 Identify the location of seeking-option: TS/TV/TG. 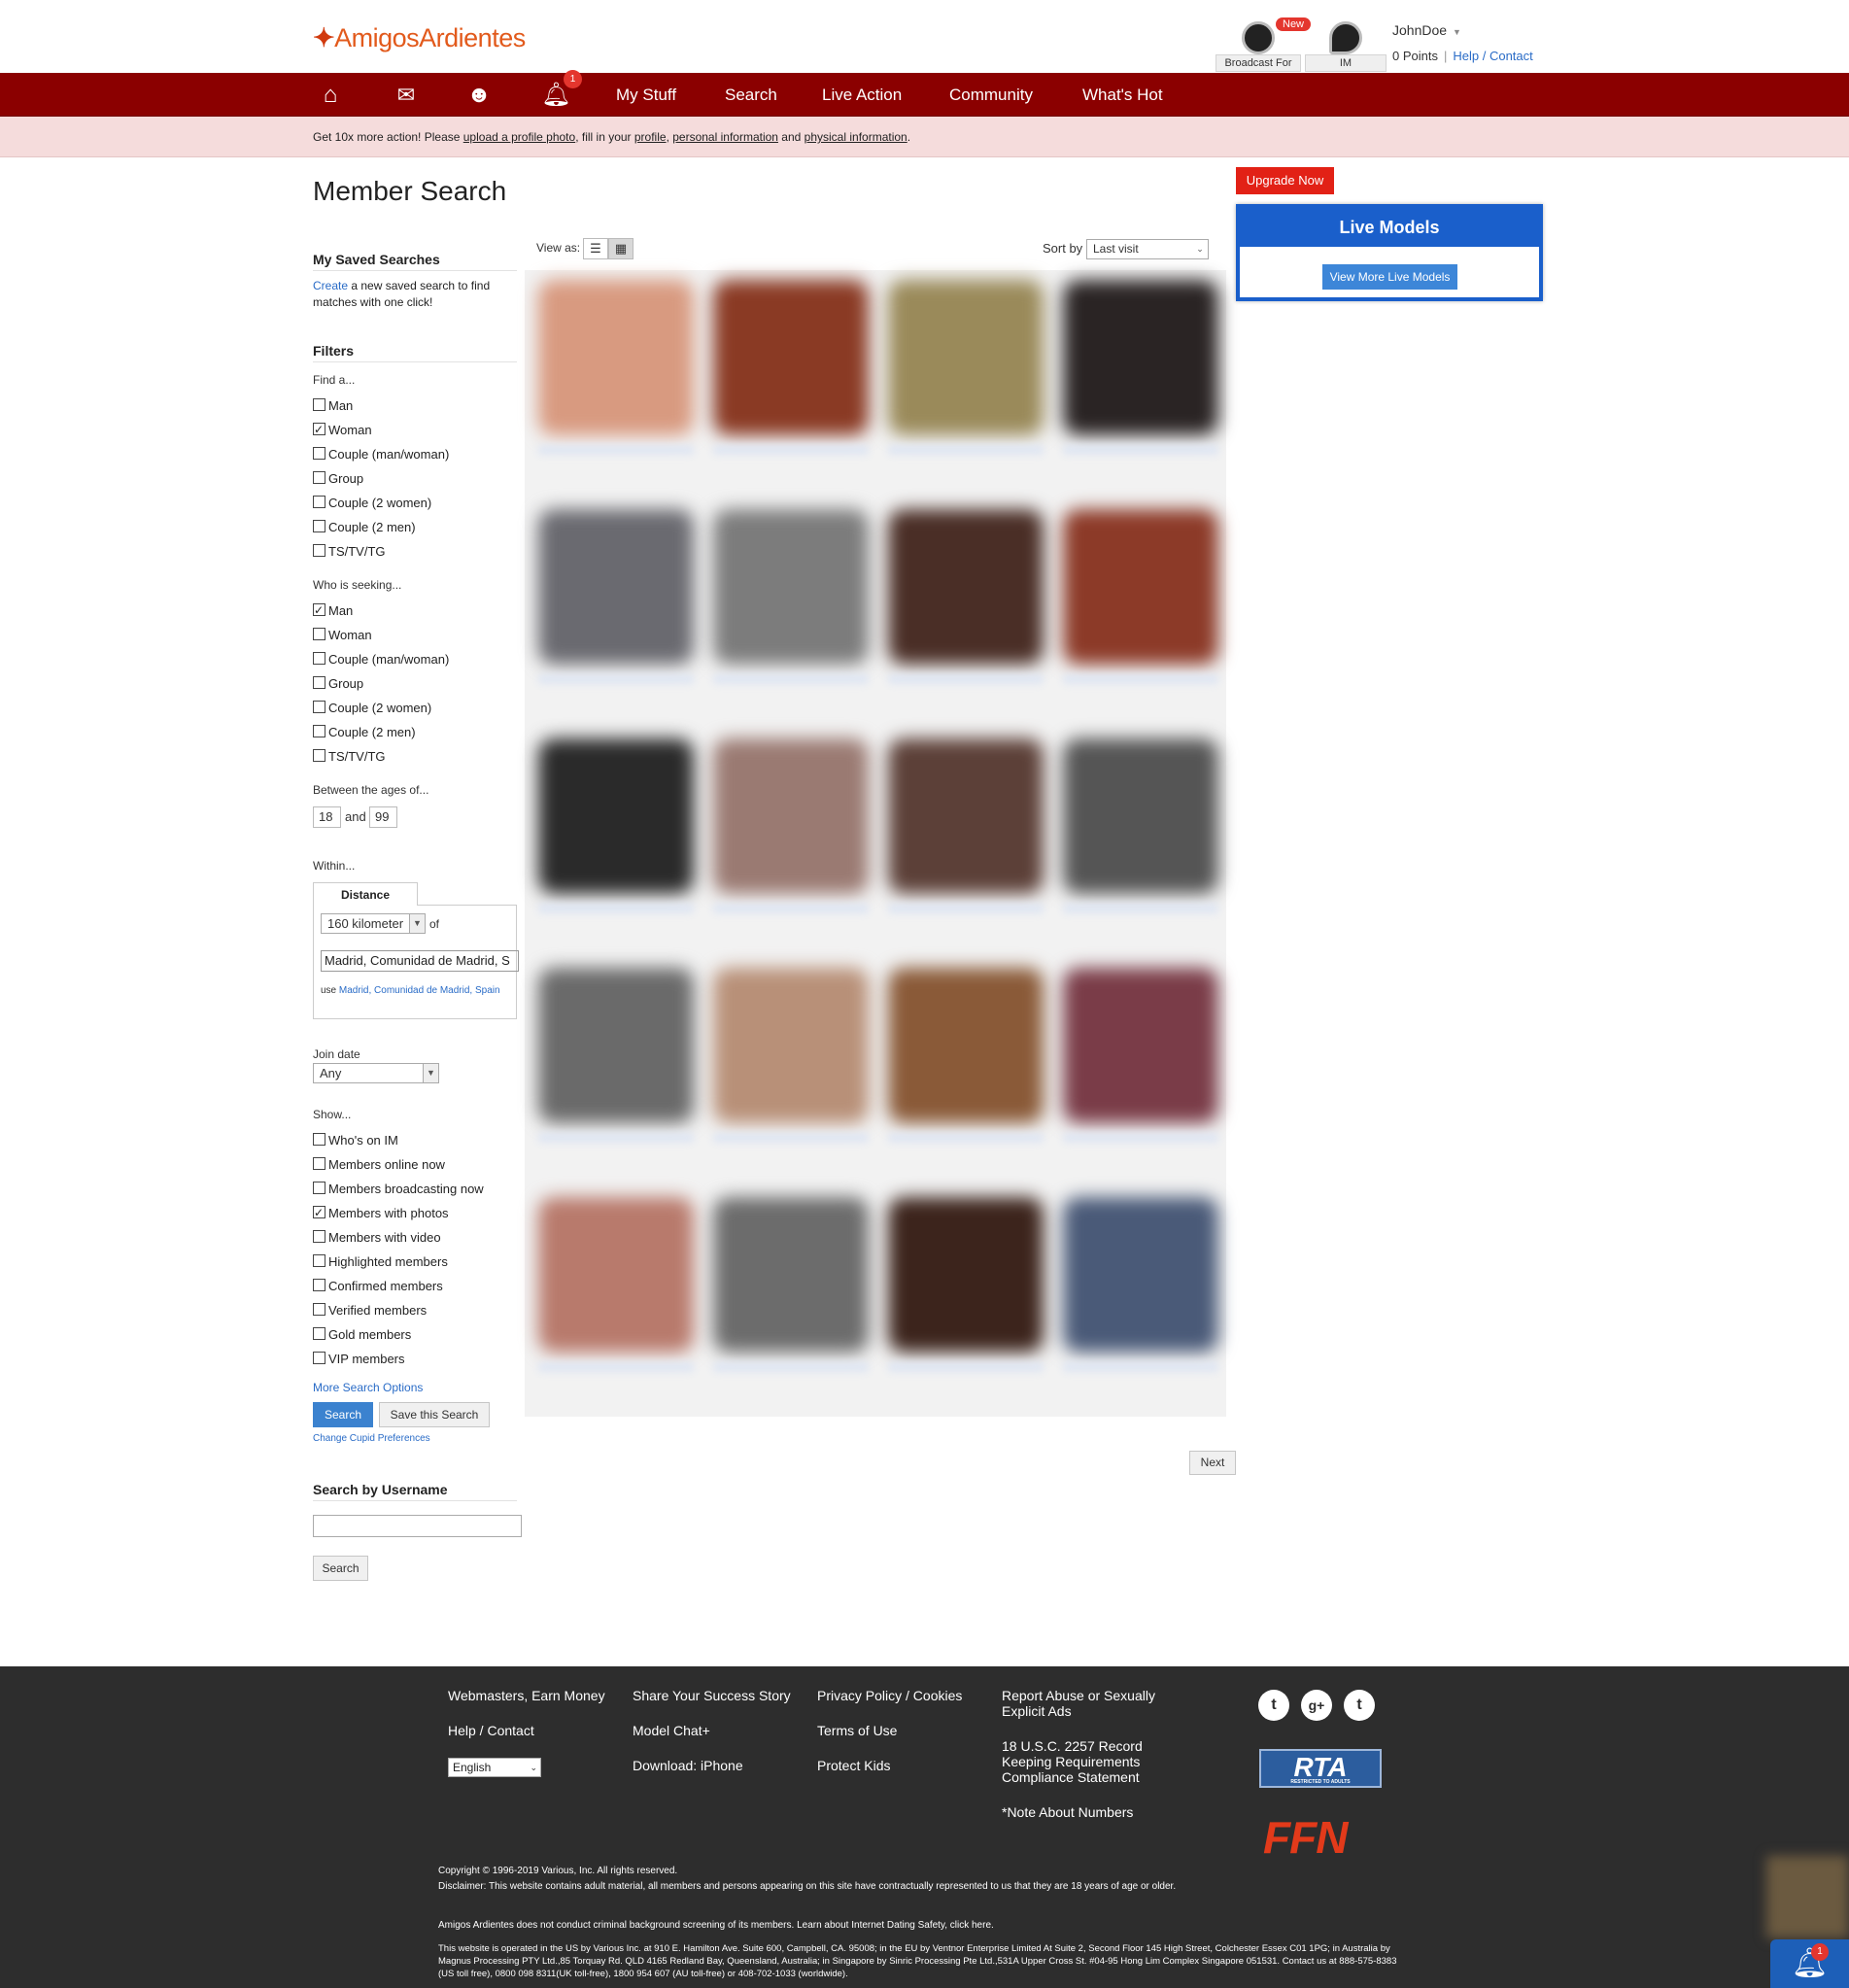
(350, 757).